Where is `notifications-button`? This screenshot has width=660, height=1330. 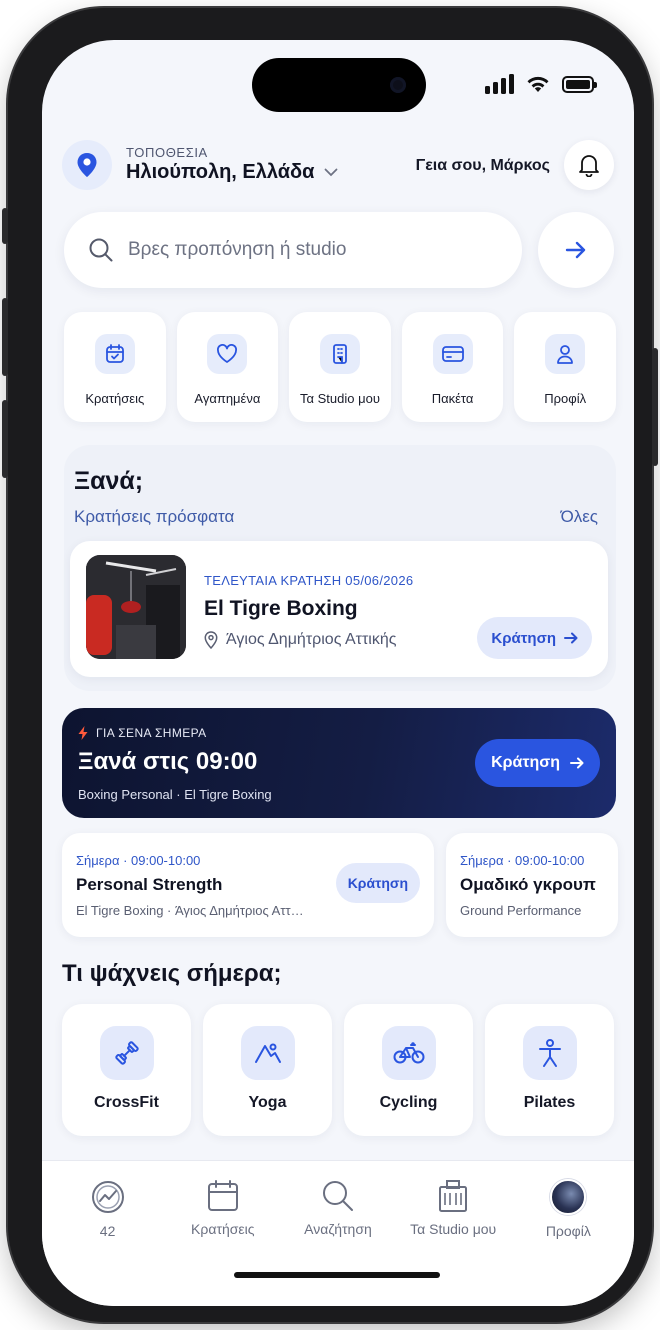
notifications-button is located at coordinates (589, 165).